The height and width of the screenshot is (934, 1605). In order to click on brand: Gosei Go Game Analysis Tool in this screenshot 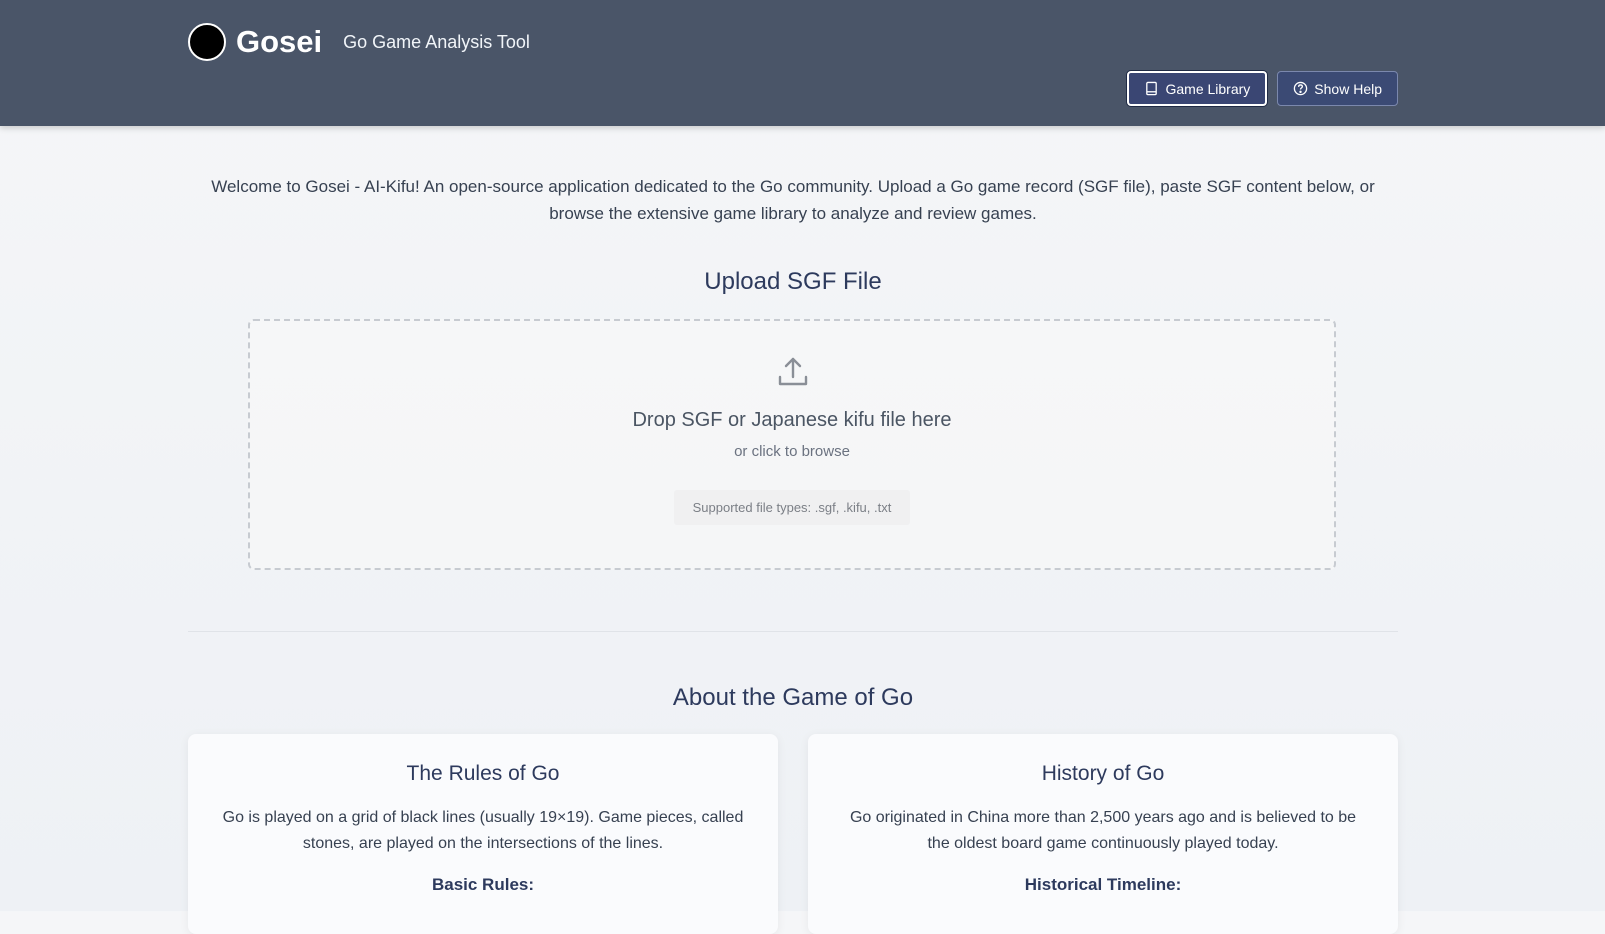, I will do `click(359, 42)`.